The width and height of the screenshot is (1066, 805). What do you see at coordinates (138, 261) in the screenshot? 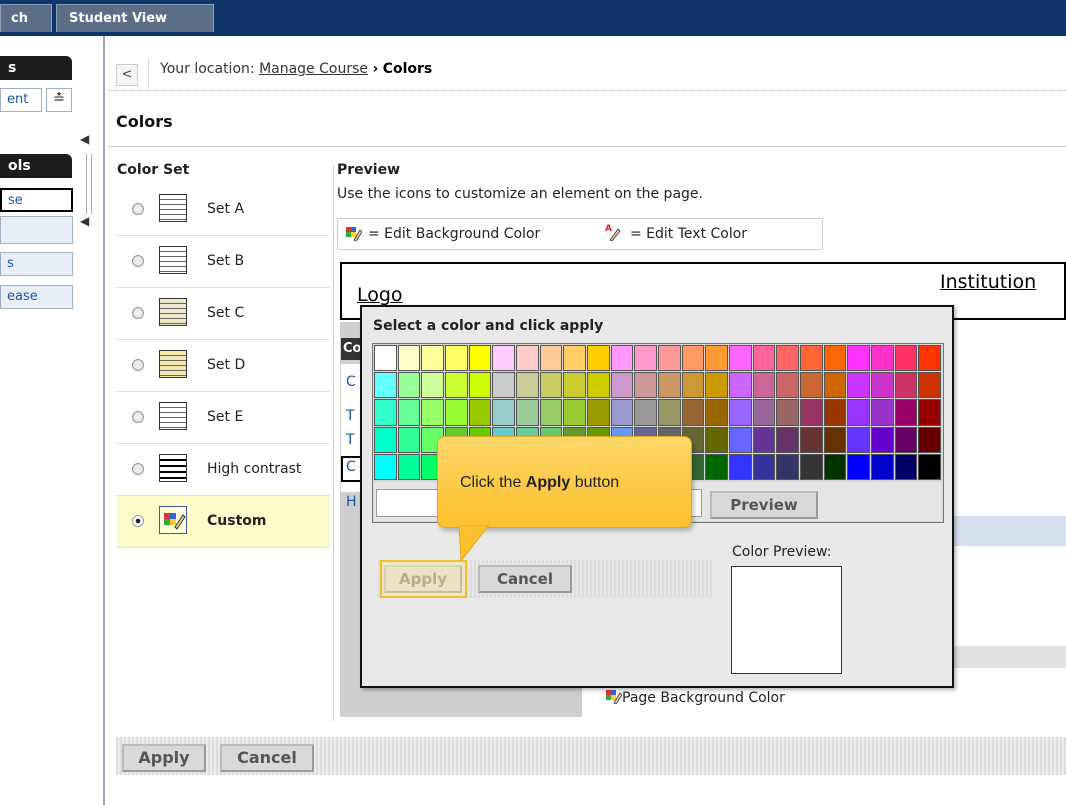
I see `radio-set-b` at bounding box center [138, 261].